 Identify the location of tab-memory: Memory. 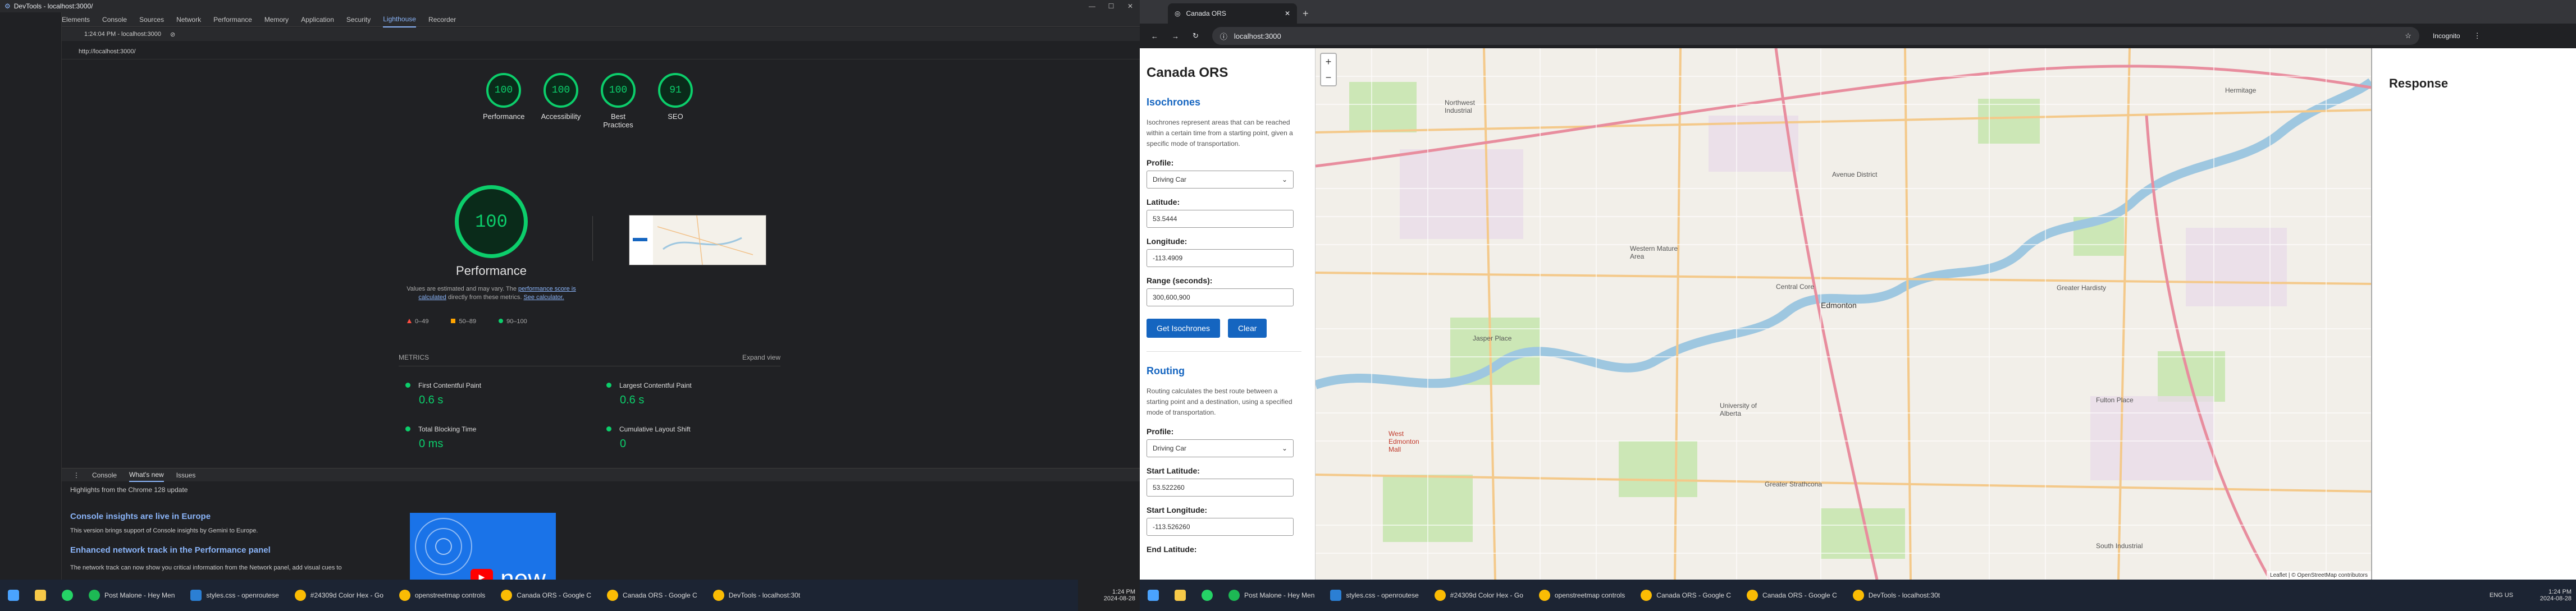
(276, 20).